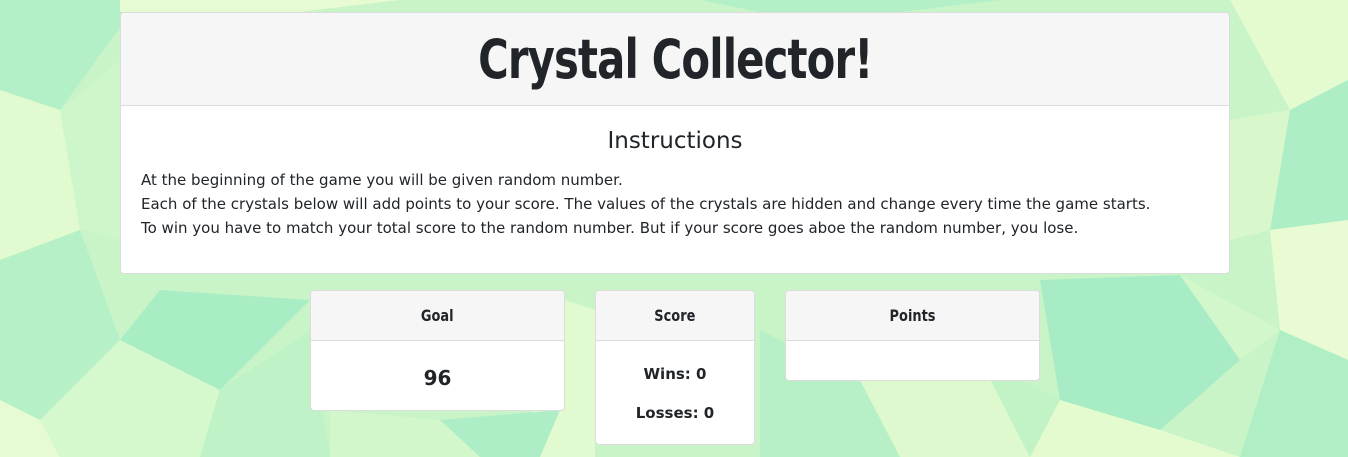 The width and height of the screenshot is (1348, 457). What do you see at coordinates (437, 350) in the screenshot?
I see `goal-card: Goal 96` at bounding box center [437, 350].